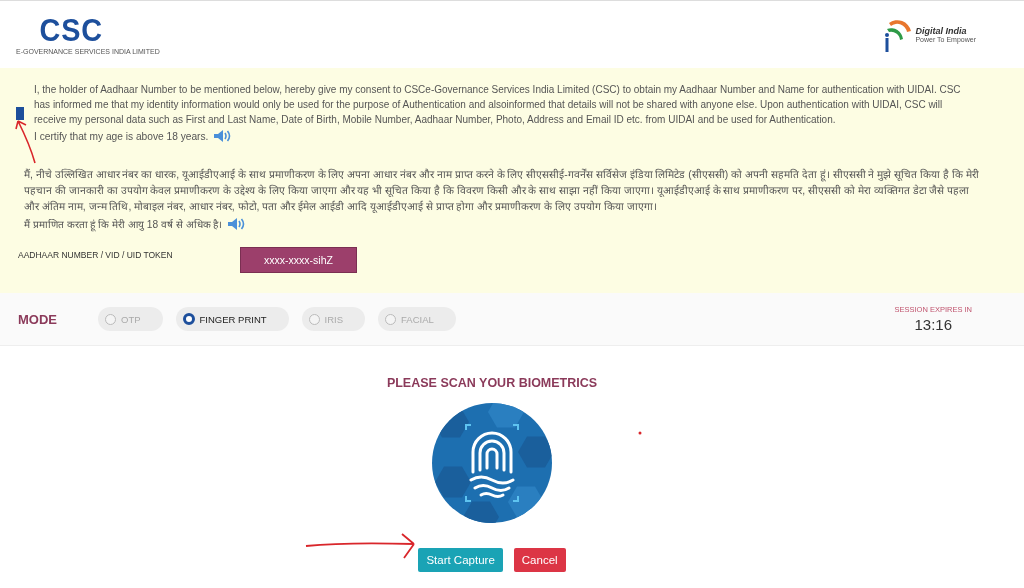 Image resolution: width=1024 pixels, height=588 pixels. I want to click on age-declaration: मैं प्रमाणित करता हूं कि मेरी आयु 18 वर्ष से अधिक है।, so click(123, 224).